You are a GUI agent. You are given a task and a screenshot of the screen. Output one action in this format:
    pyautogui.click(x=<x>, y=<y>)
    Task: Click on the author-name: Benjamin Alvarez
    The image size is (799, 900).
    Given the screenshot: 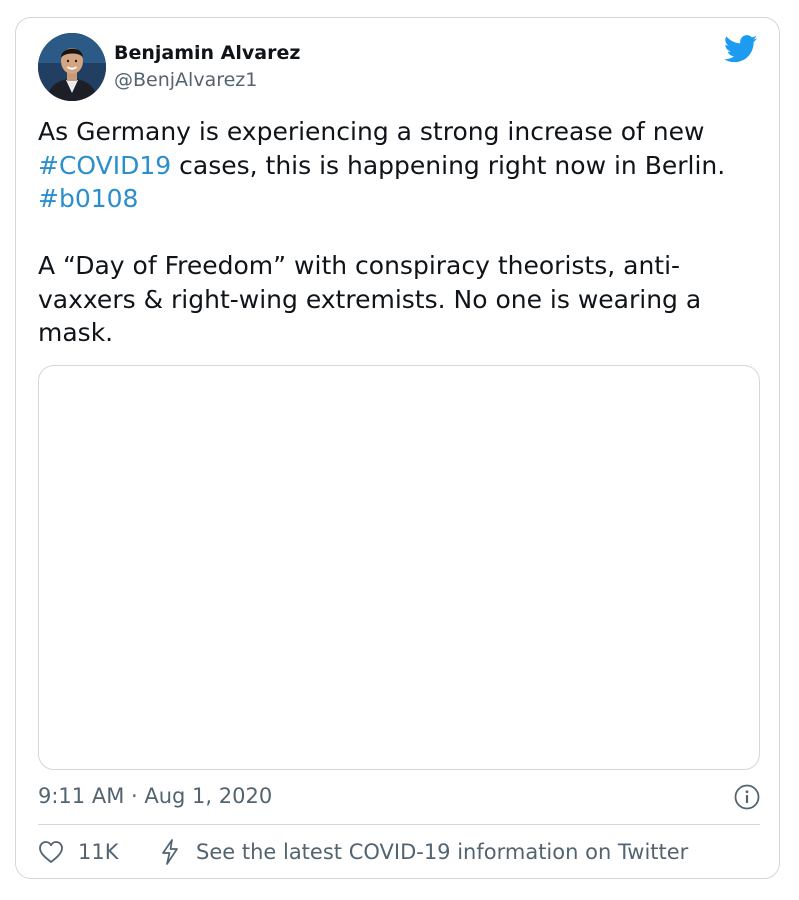 What is the action you would take?
    pyautogui.click(x=207, y=53)
    